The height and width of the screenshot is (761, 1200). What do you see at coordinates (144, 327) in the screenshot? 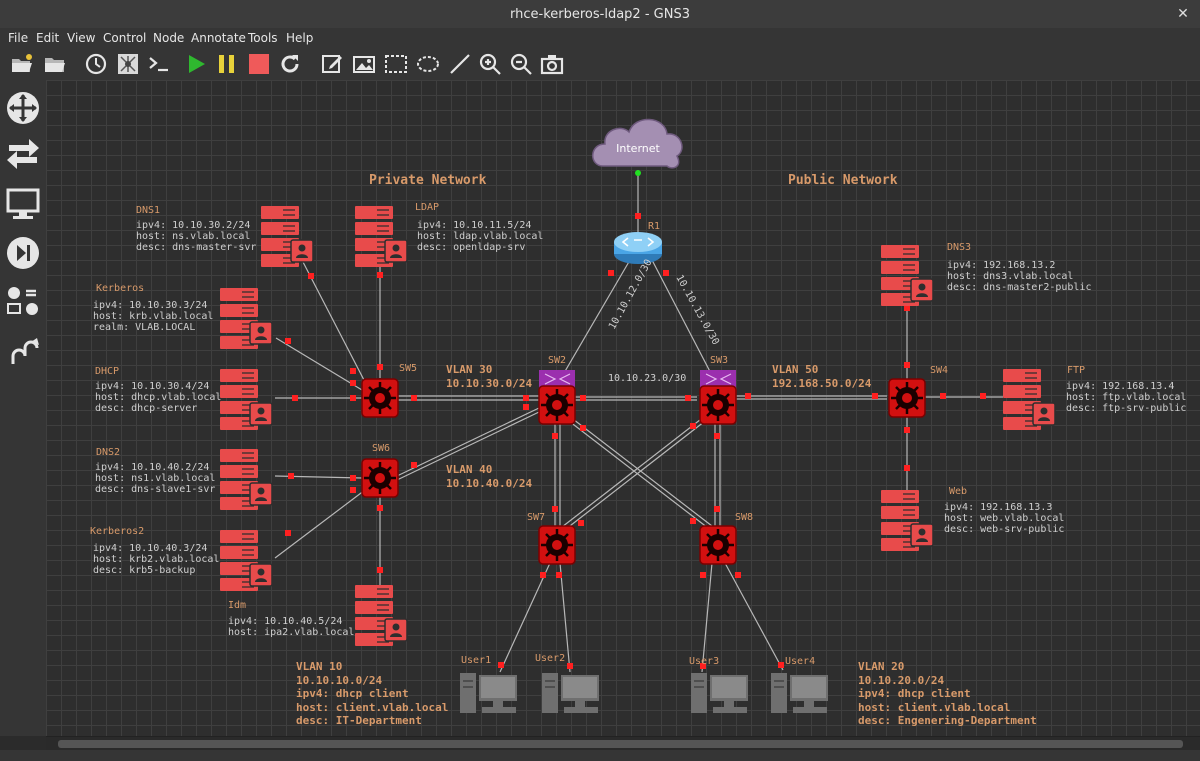
I see `kerberos-realm: realm: VLAB.LOCAL` at bounding box center [144, 327].